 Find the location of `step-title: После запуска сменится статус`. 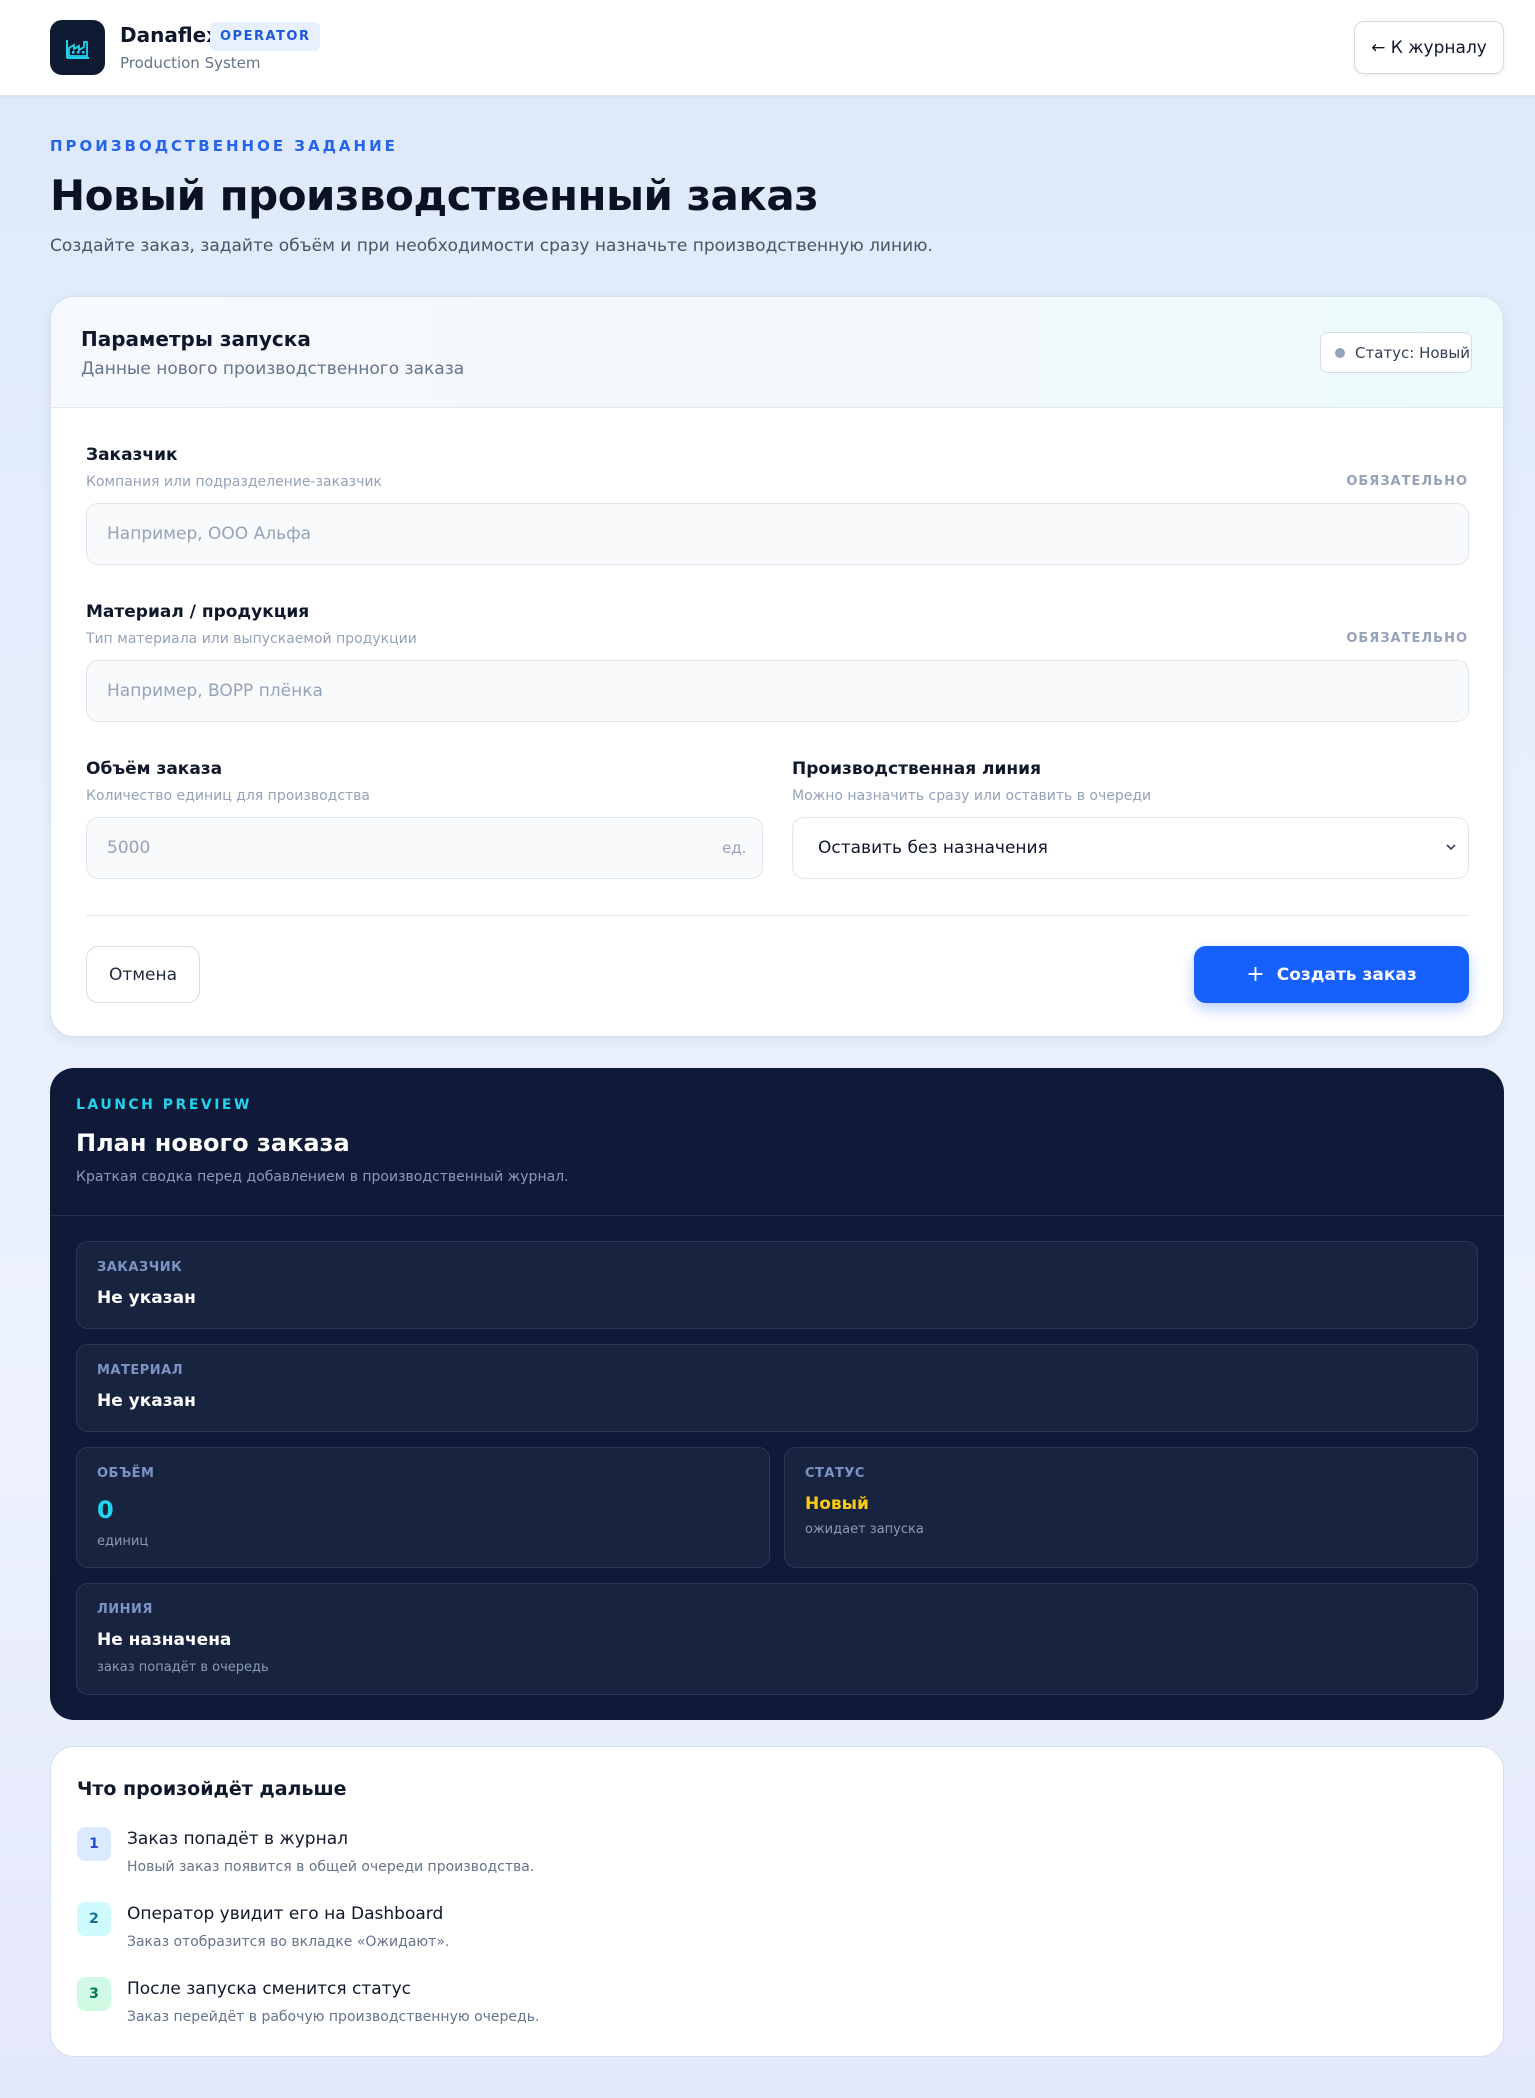

step-title: После запуска сменится статус is located at coordinates (269, 1989).